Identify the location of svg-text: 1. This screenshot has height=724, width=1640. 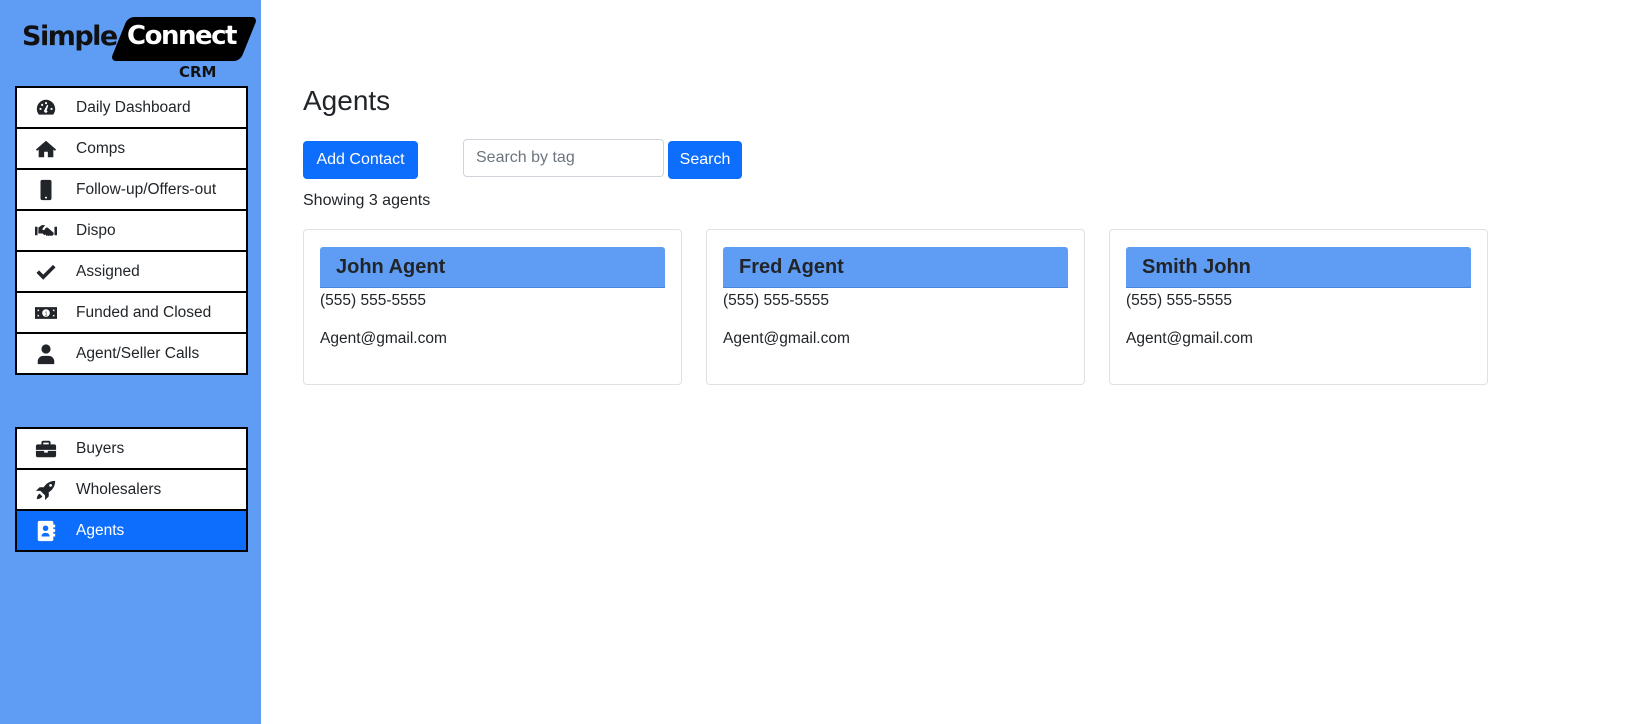
(46, 314).